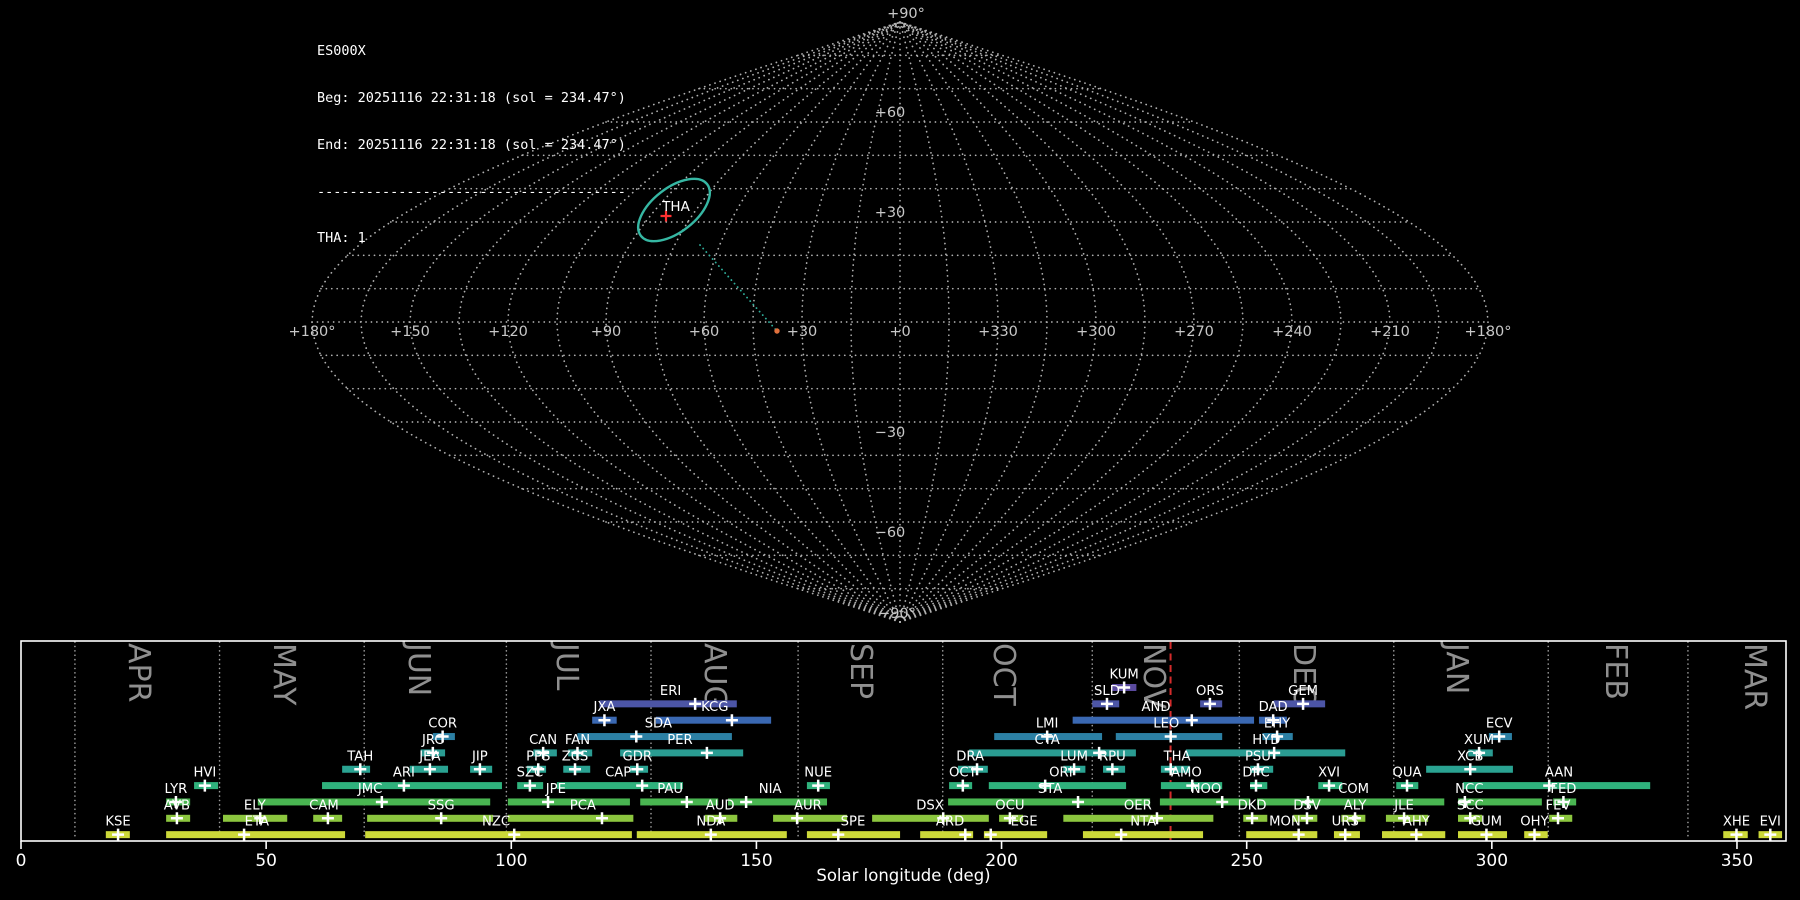 Image resolution: width=1800 pixels, height=900 pixels. What do you see at coordinates (1277, 724) in the screenshot?
I see `shower-label-EHY: EHY` at bounding box center [1277, 724].